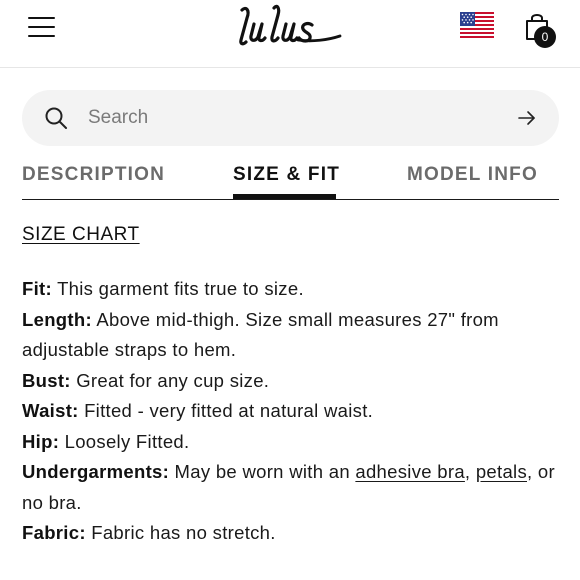 This screenshot has width=580, height=580. What do you see at coordinates (50, 410) in the screenshot?
I see `waist-label: Waist:` at bounding box center [50, 410].